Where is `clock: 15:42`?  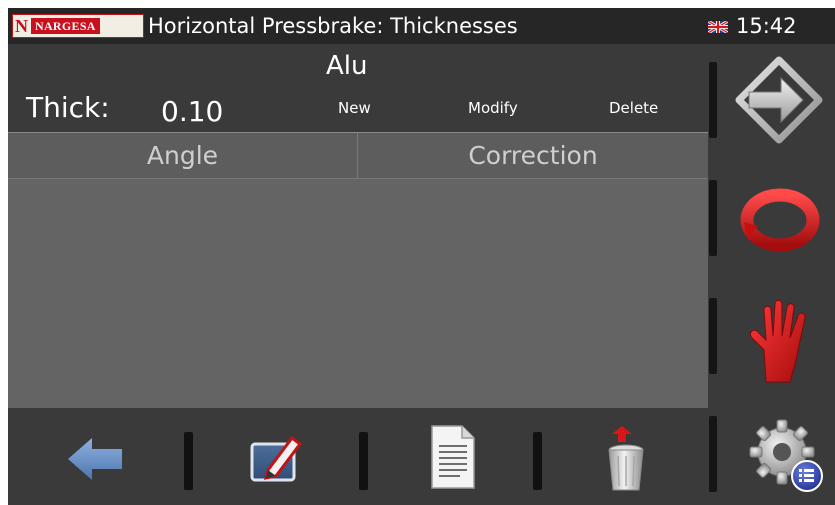 clock: 15:42 is located at coordinates (766, 26).